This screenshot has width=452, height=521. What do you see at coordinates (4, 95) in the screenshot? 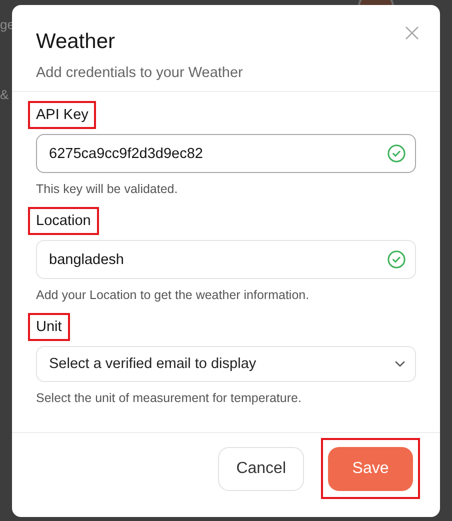
I see `background-text: &` at bounding box center [4, 95].